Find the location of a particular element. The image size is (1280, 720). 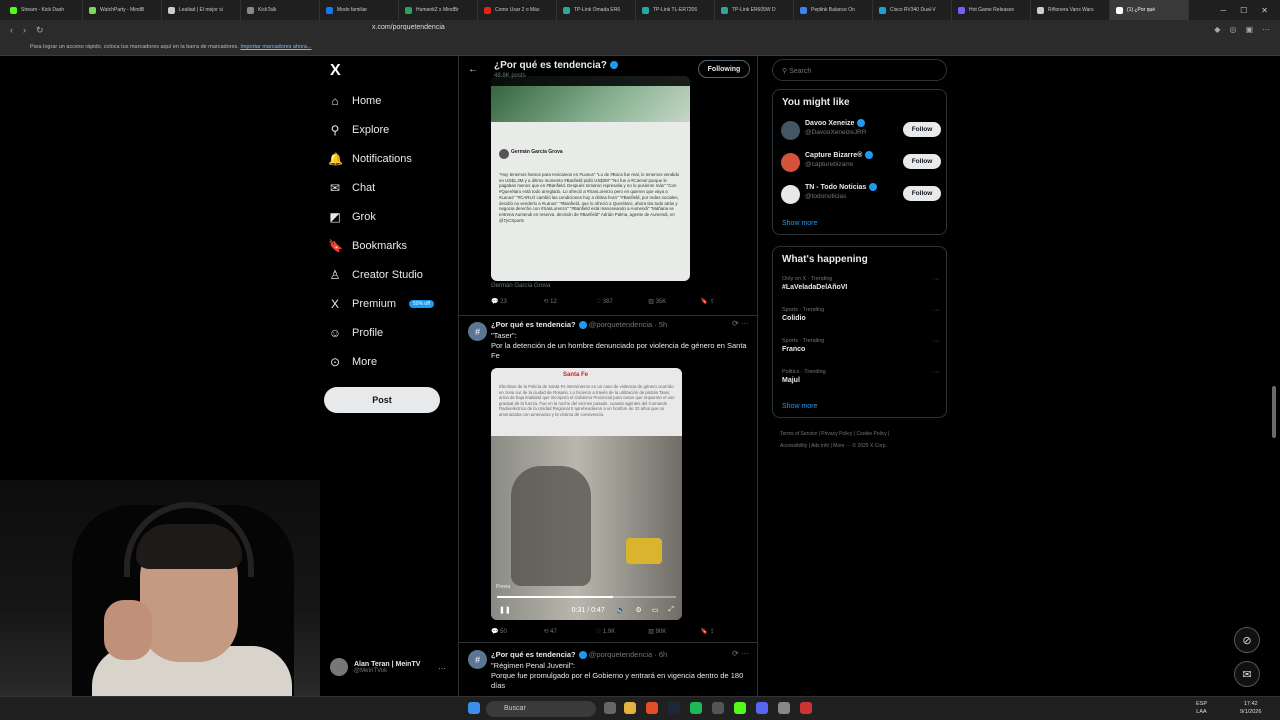

messages-icon: ✉ is located at coordinates (1247, 674).